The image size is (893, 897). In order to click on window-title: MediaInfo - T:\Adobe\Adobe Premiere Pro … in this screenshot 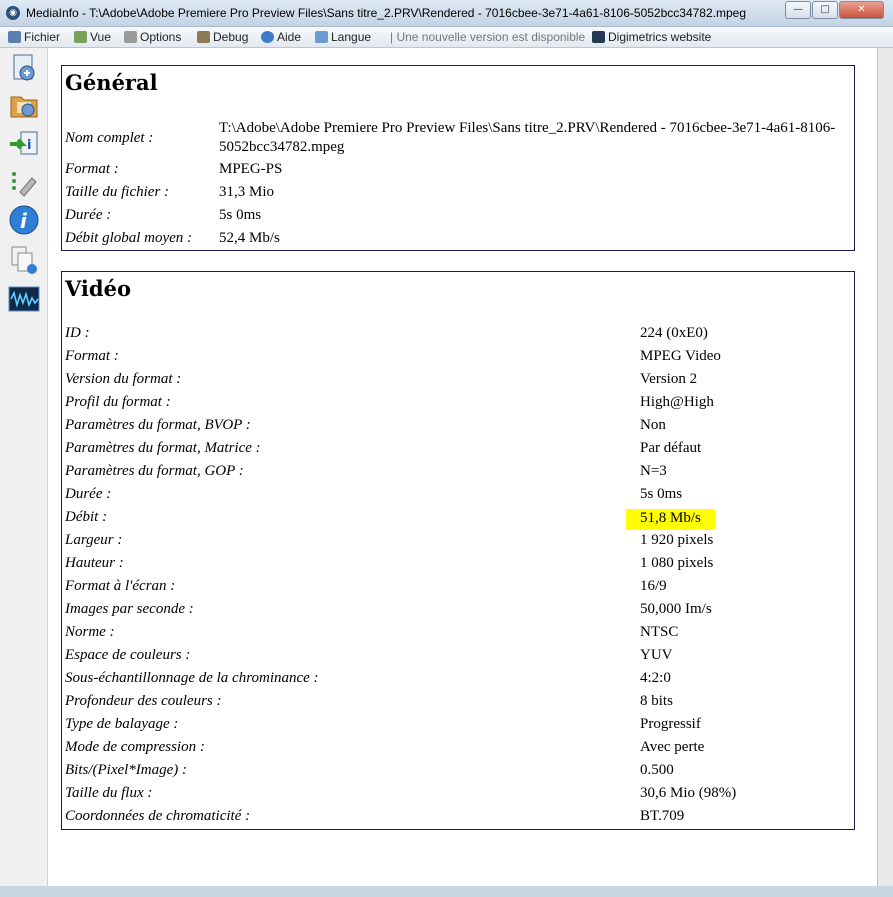, I will do `click(386, 13)`.